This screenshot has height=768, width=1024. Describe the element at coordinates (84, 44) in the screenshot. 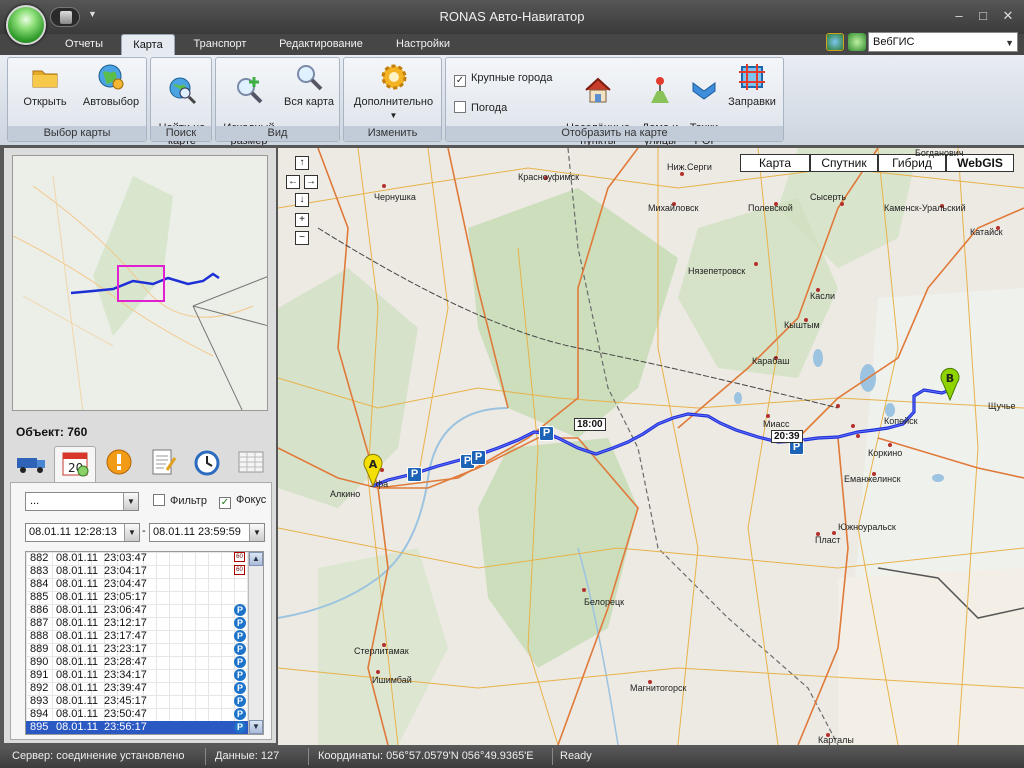

I see `tab-reports: Отчеты` at that location.